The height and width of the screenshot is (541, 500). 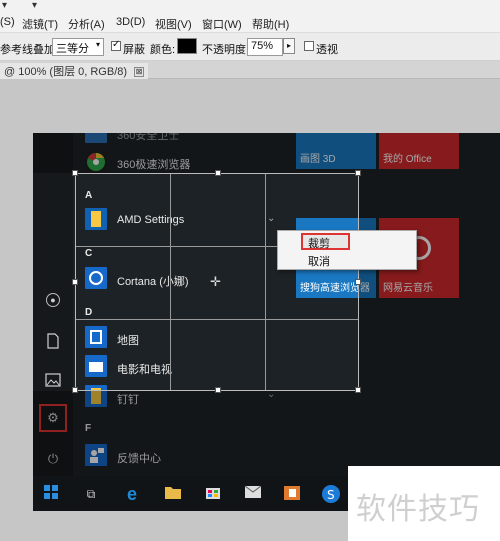 I want to click on user-icon: ●, so click(x=53, y=300).